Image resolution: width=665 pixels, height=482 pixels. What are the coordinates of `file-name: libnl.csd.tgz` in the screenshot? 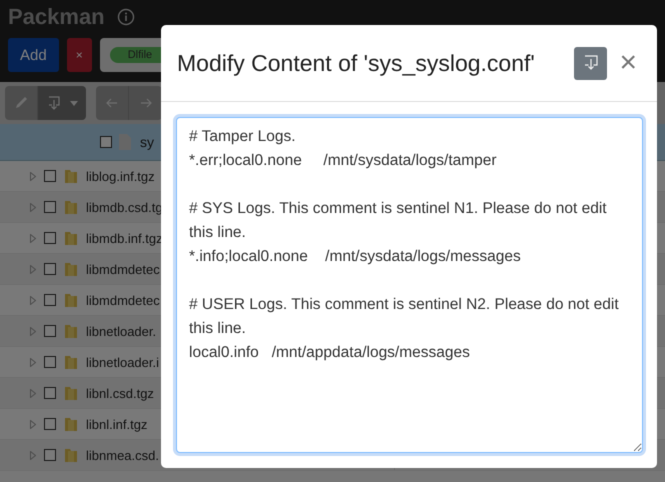 It's located at (120, 393).